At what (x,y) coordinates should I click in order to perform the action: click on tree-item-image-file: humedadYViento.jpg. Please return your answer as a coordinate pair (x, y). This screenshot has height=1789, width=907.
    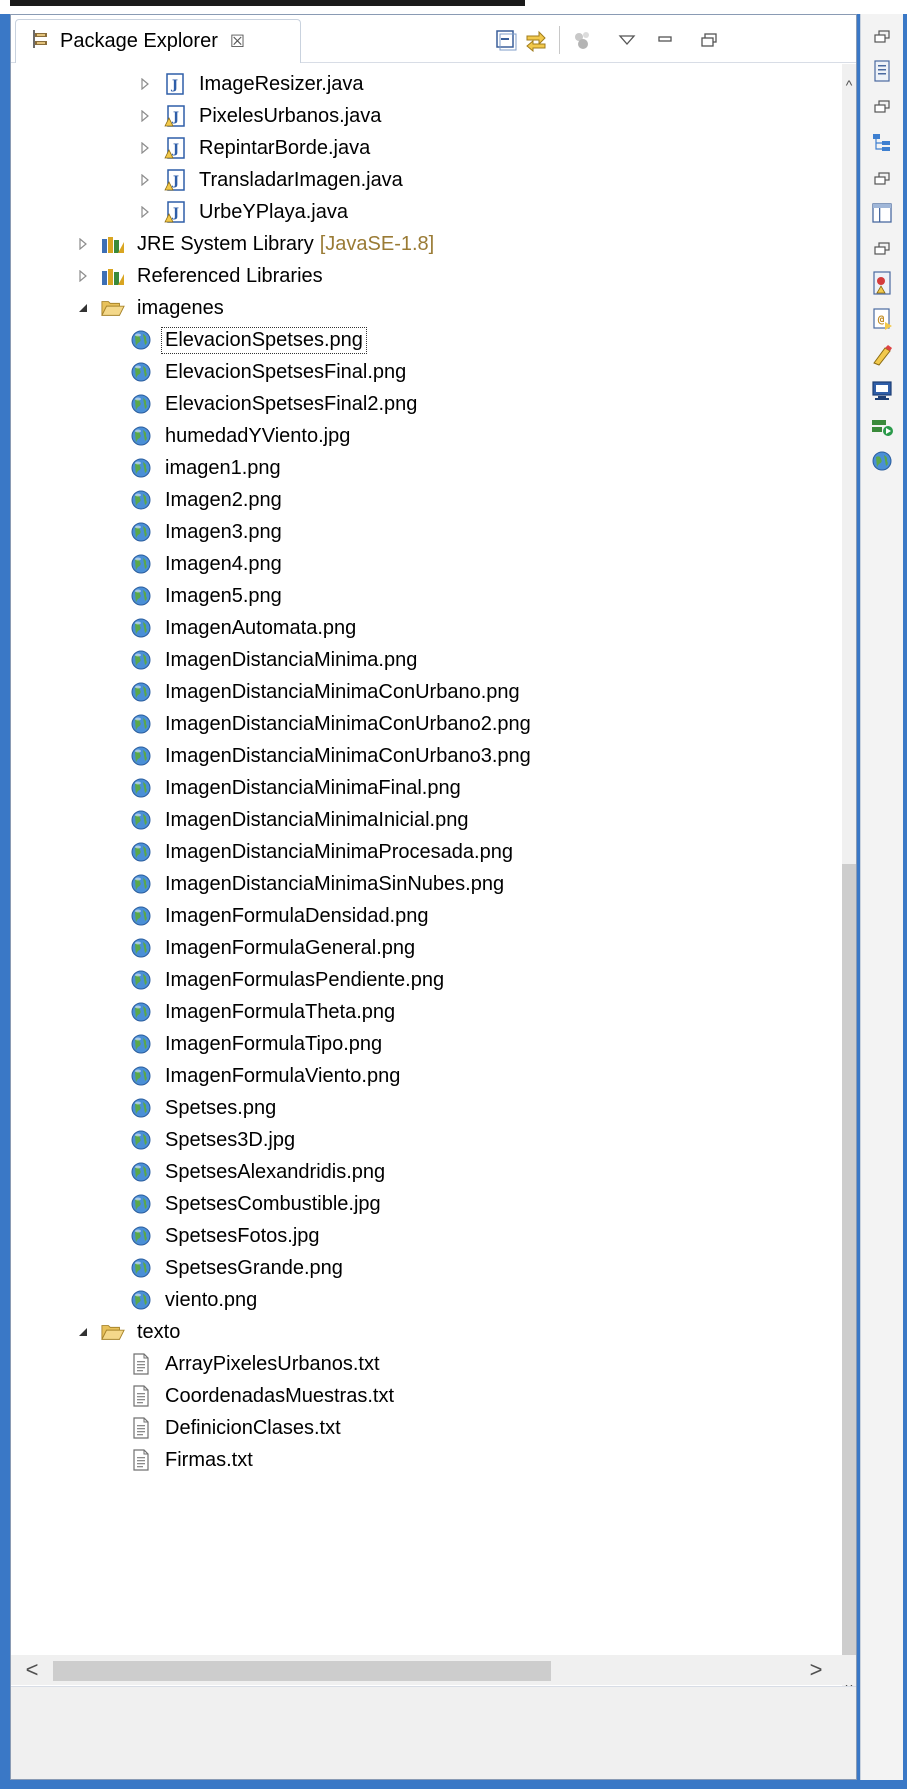
    Looking at the image, I should click on (239, 436).